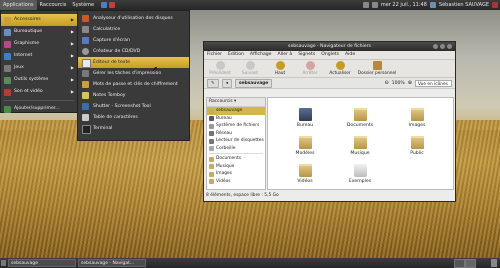 This screenshot has height=268, width=500. I want to click on zoom-level: 100%, so click(398, 83).